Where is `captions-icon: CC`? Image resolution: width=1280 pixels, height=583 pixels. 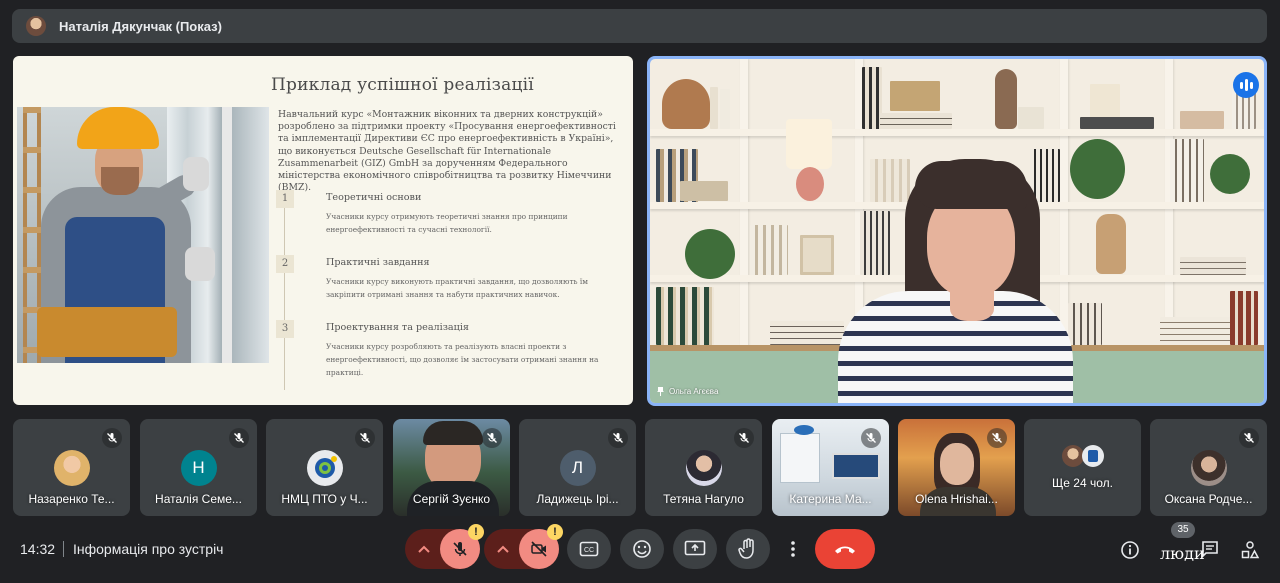
captions-icon: CC is located at coordinates (589, 549).